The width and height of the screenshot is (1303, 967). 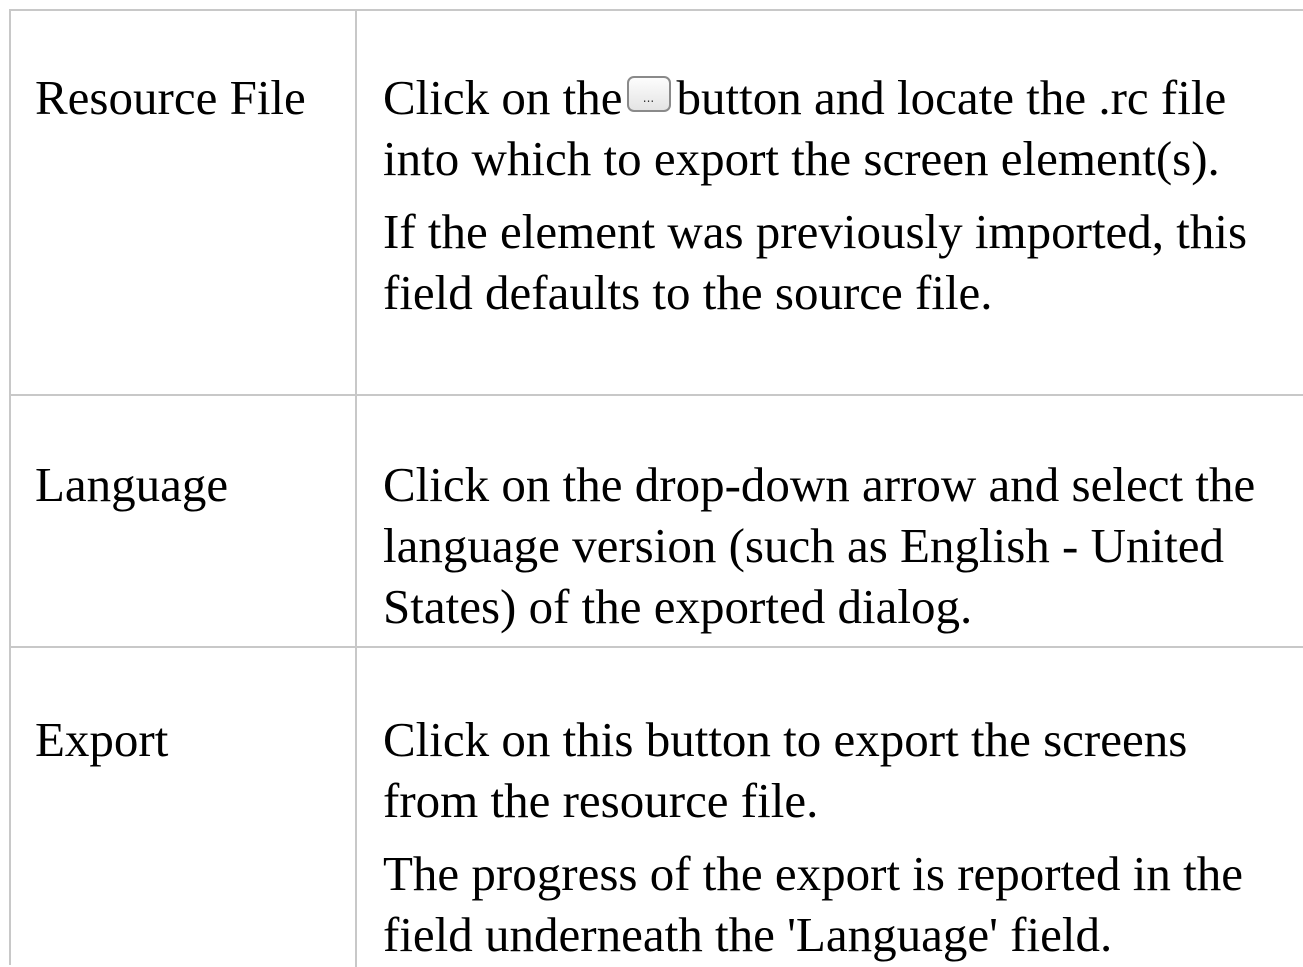 What do you see at coordinates (170, 97) in the screenshot?
I see `field-name-resource-file: Resource File` at bounding box center [170, 97].